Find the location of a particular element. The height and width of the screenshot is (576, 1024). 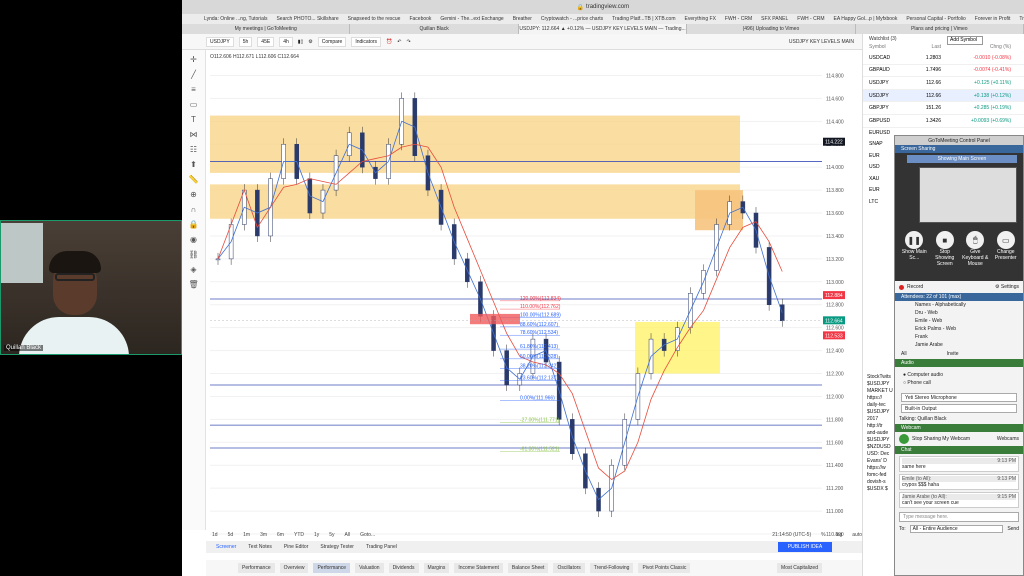

record-icon is located at coordinates (901, 287).